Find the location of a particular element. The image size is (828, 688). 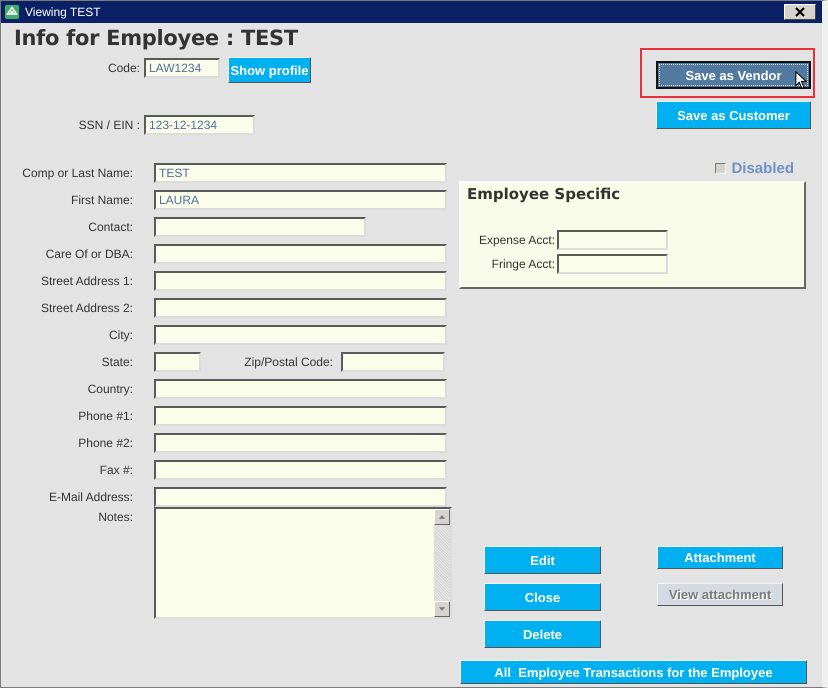

field-label: Street Address 2: is located at coordinates (86, 308).